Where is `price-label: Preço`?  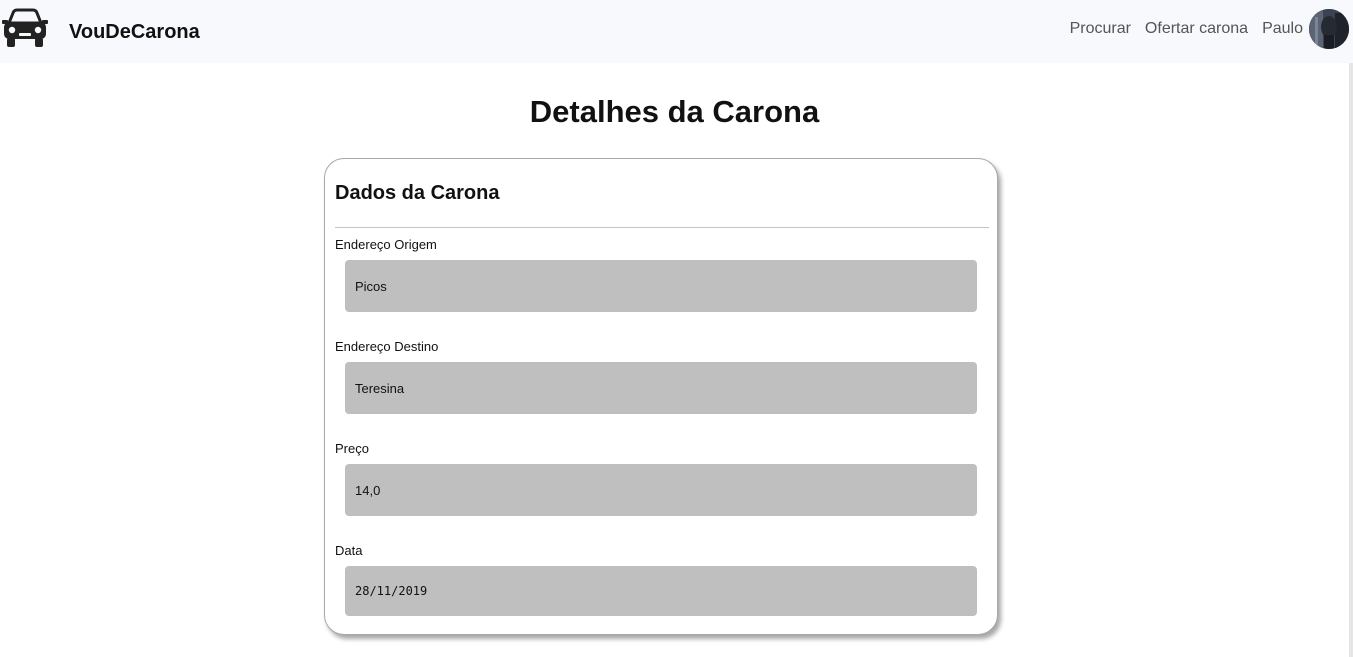
price-label: Preço is located at coordinates (352, 448).